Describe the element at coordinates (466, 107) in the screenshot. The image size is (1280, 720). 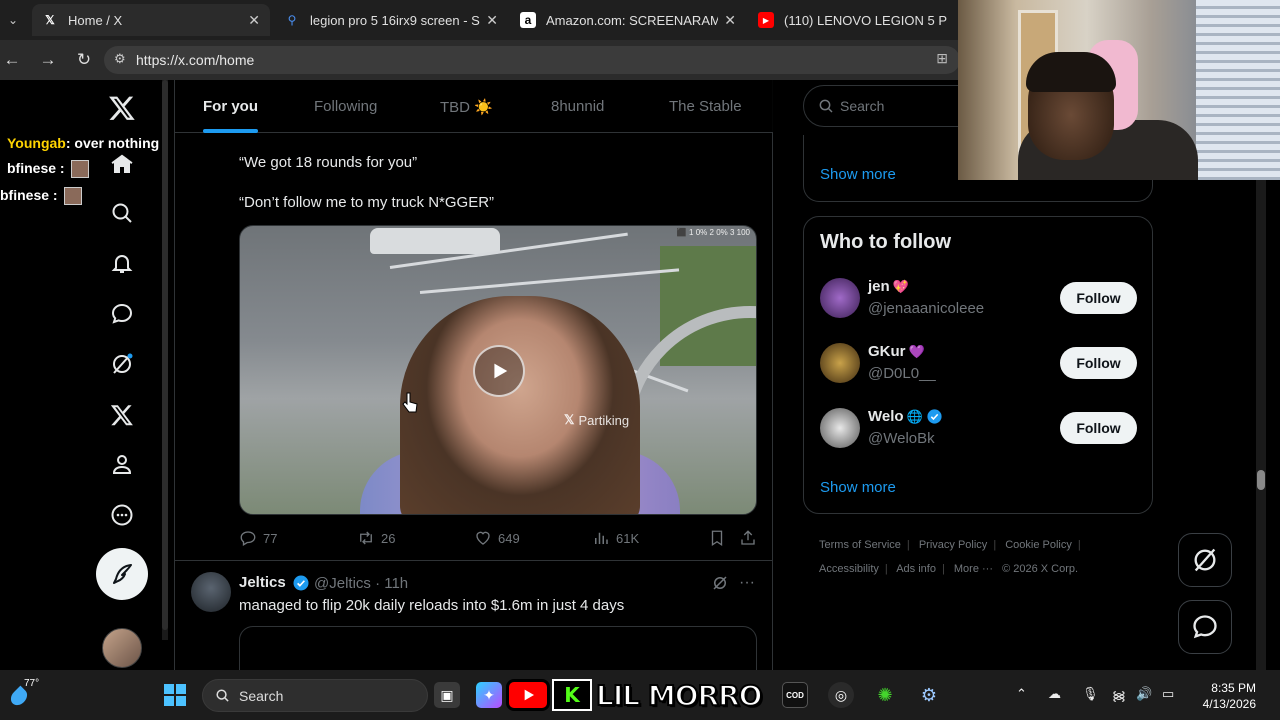
I see `tab-tbd: TBD ☀️` at that location.